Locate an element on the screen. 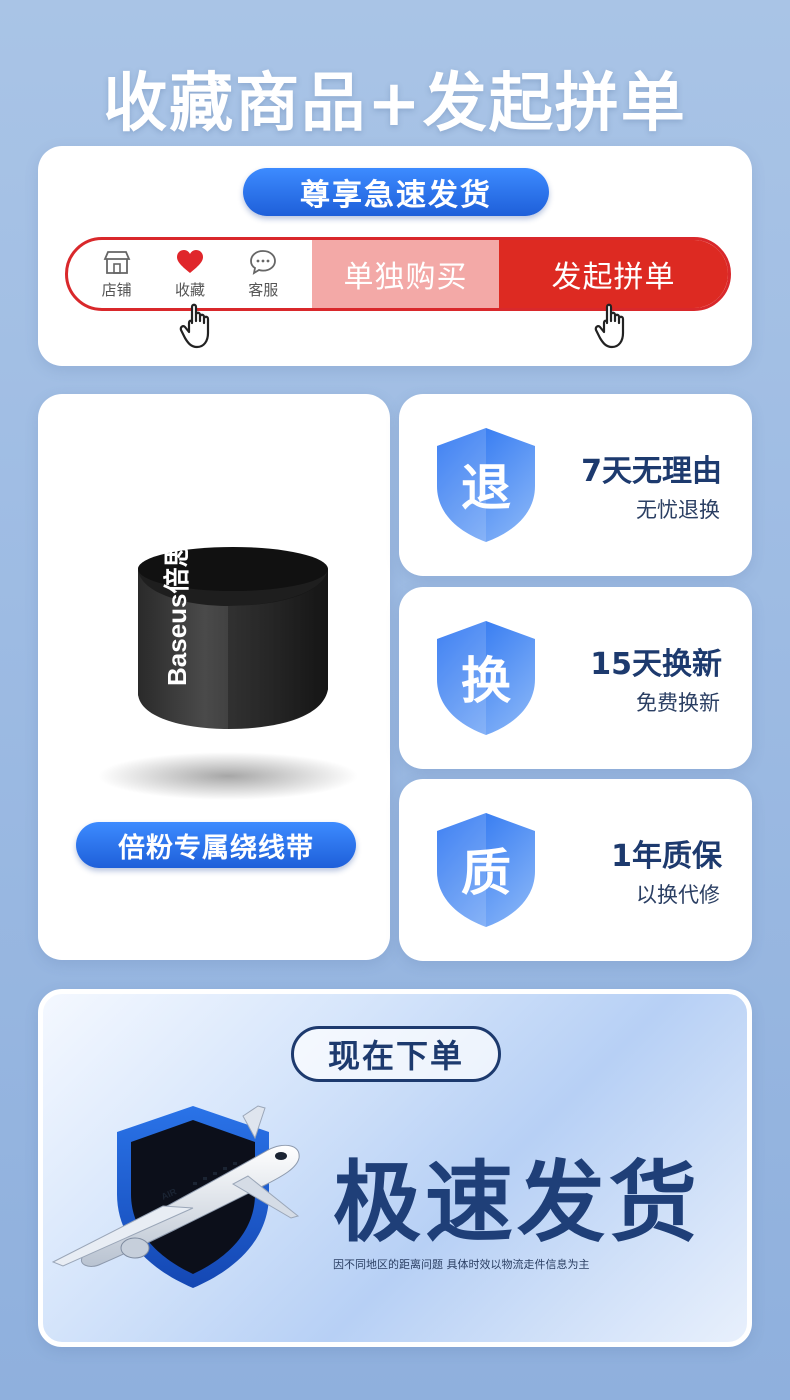 This screenshot has height=1400, width=790. heart-icon is located at coordinates (189, 261).